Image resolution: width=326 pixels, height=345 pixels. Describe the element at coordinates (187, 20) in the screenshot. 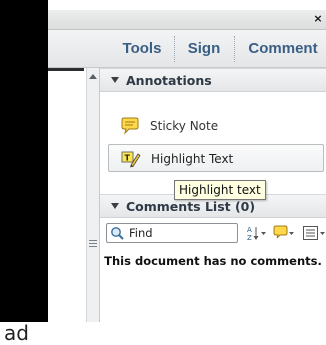

I see `title-bar: ×` at that location.